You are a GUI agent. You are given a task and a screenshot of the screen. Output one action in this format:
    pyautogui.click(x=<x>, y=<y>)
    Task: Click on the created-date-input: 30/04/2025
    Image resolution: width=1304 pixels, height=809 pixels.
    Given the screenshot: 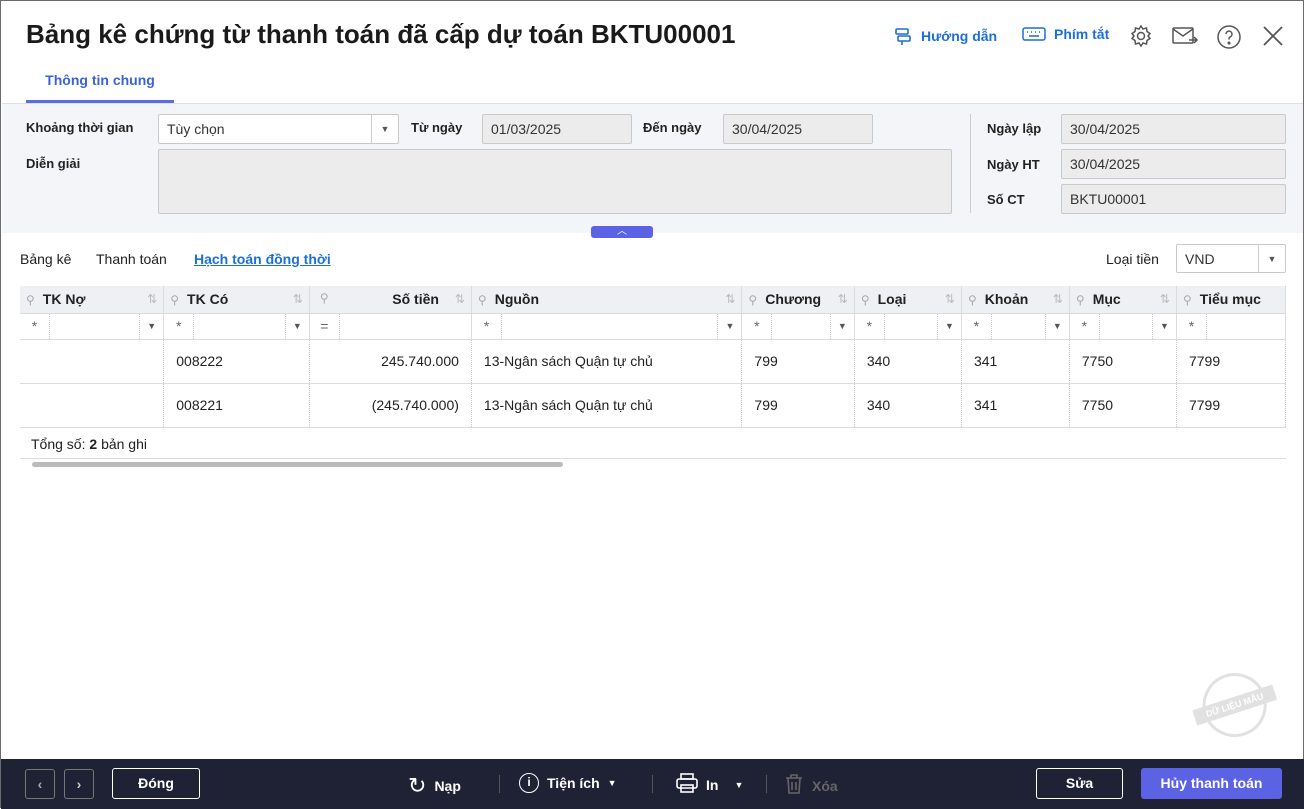 What is the action you would take?
    pyautogui.click(x=1173, y=129)
    